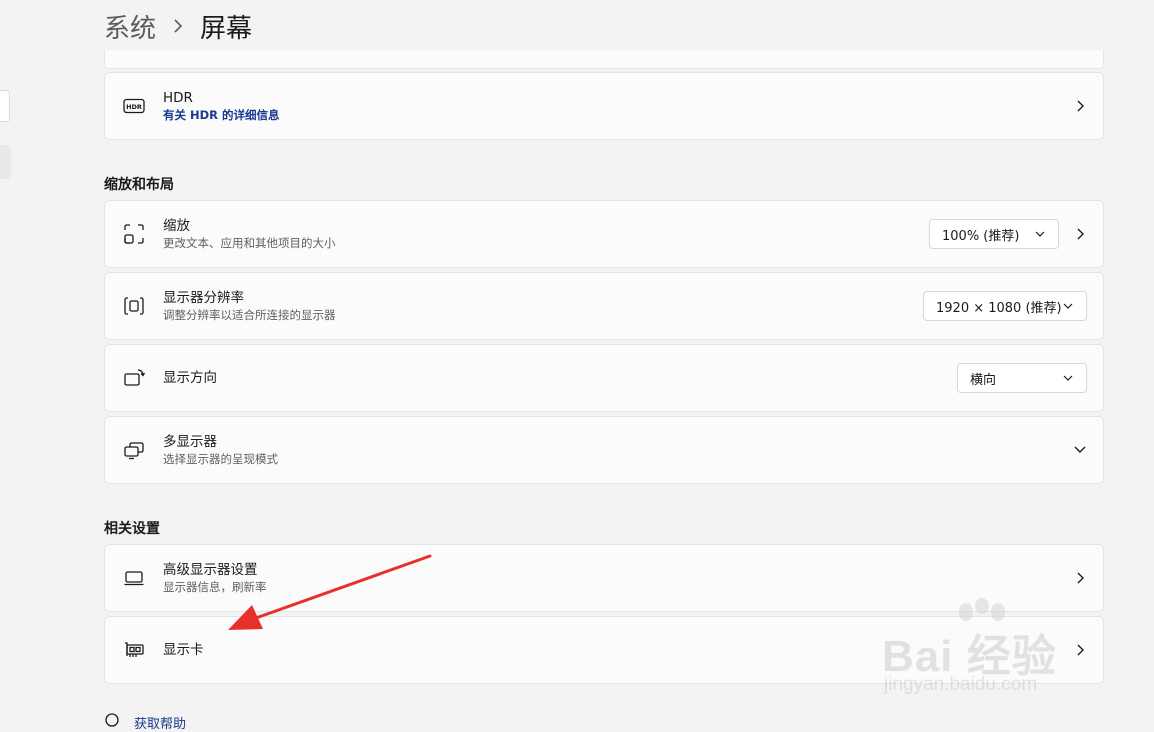  Describe the element at coordinates (604, 450) in the screenshot. I see `multi-display-row: 多显示器 选择显示器的呈现模式` at that location.